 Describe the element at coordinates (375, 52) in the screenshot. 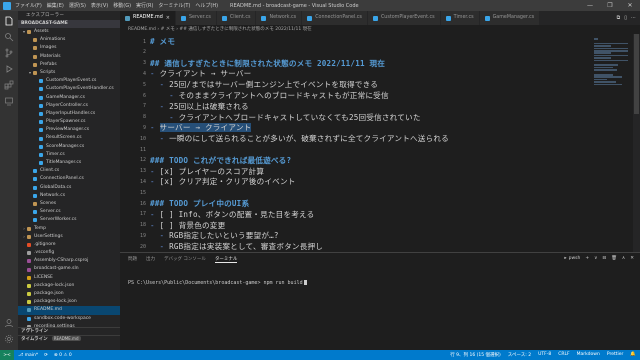

I see `code-line: 2` at that location.